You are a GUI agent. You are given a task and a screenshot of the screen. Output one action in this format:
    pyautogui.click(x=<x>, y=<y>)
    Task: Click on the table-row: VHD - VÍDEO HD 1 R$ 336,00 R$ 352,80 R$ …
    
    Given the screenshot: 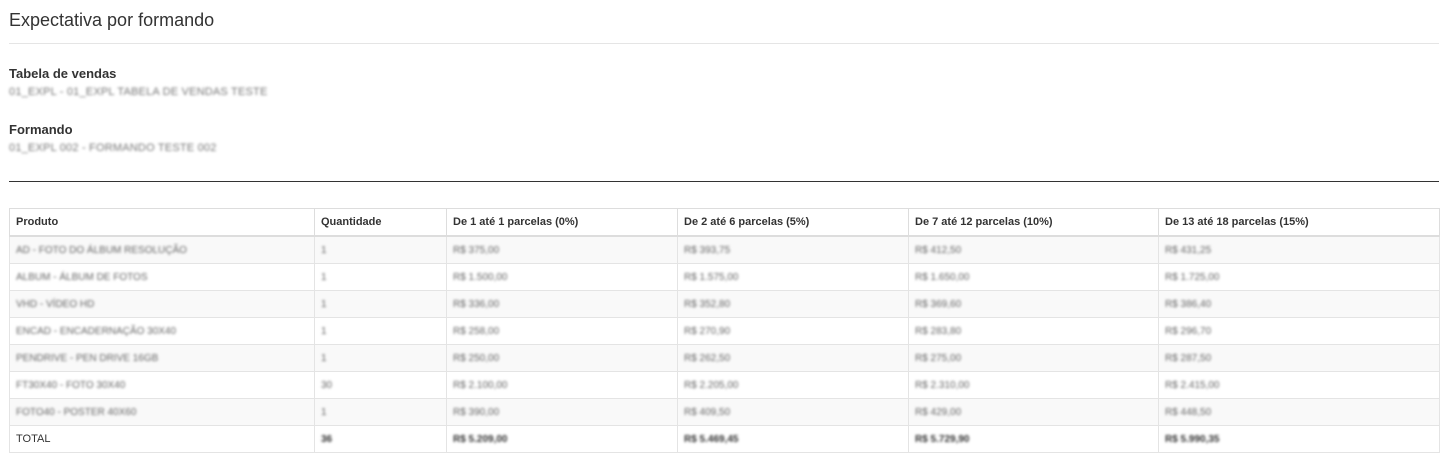 What is the action you would take?
    pyautogui.click(x=724, y=304)
    